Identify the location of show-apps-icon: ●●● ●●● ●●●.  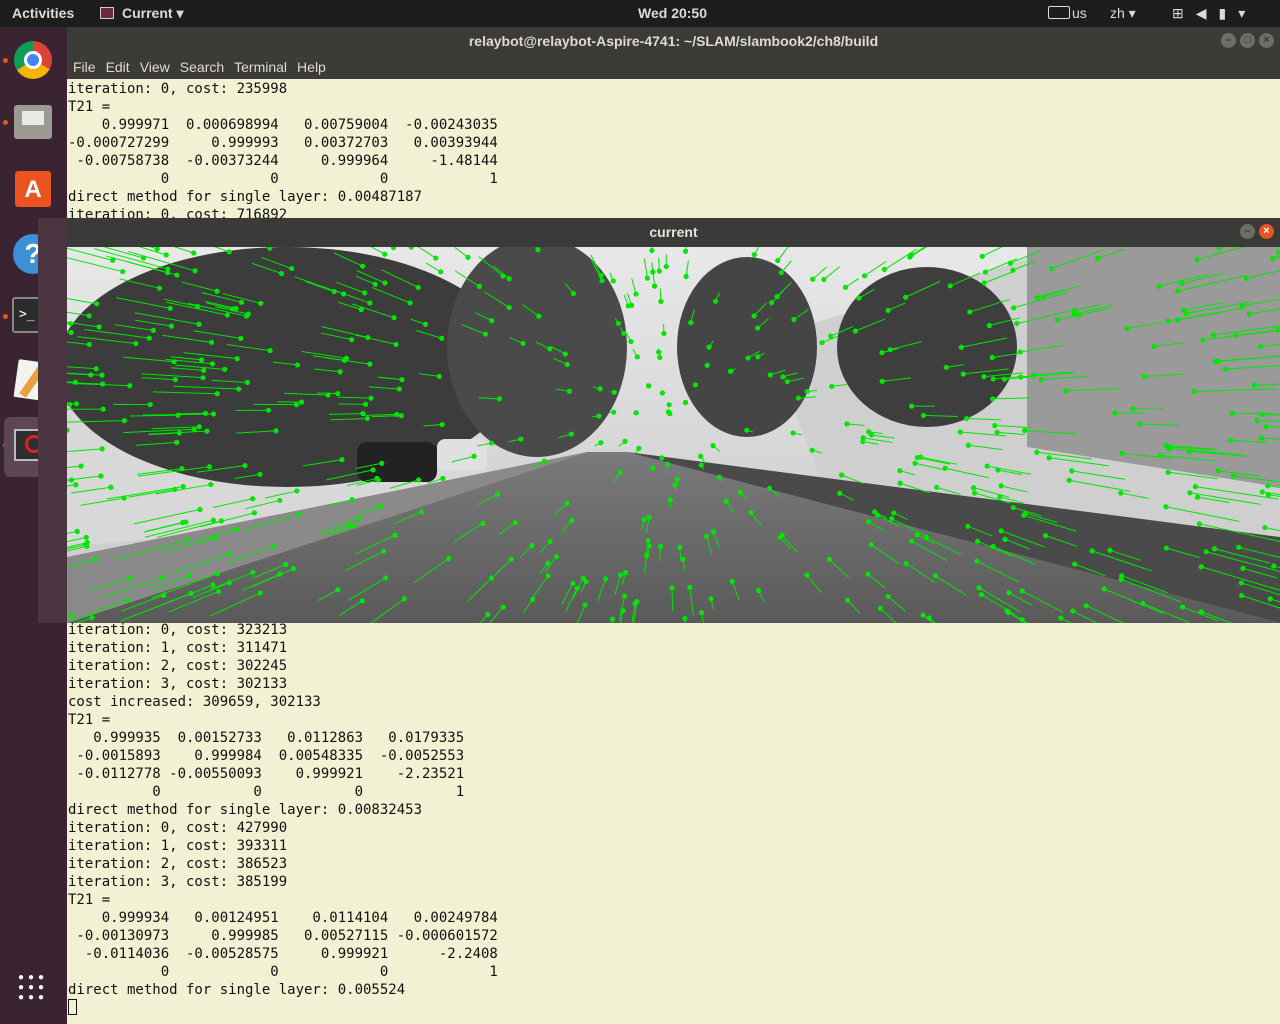
(33, 992).